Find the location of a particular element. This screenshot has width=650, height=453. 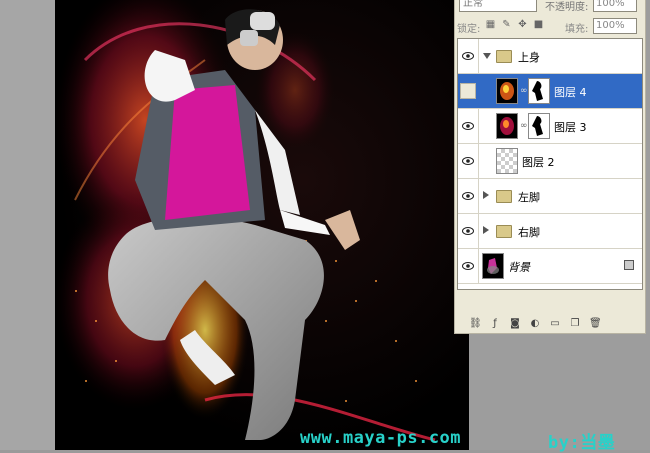

link-icon: ⛓ is located at coordinates (475, 323).